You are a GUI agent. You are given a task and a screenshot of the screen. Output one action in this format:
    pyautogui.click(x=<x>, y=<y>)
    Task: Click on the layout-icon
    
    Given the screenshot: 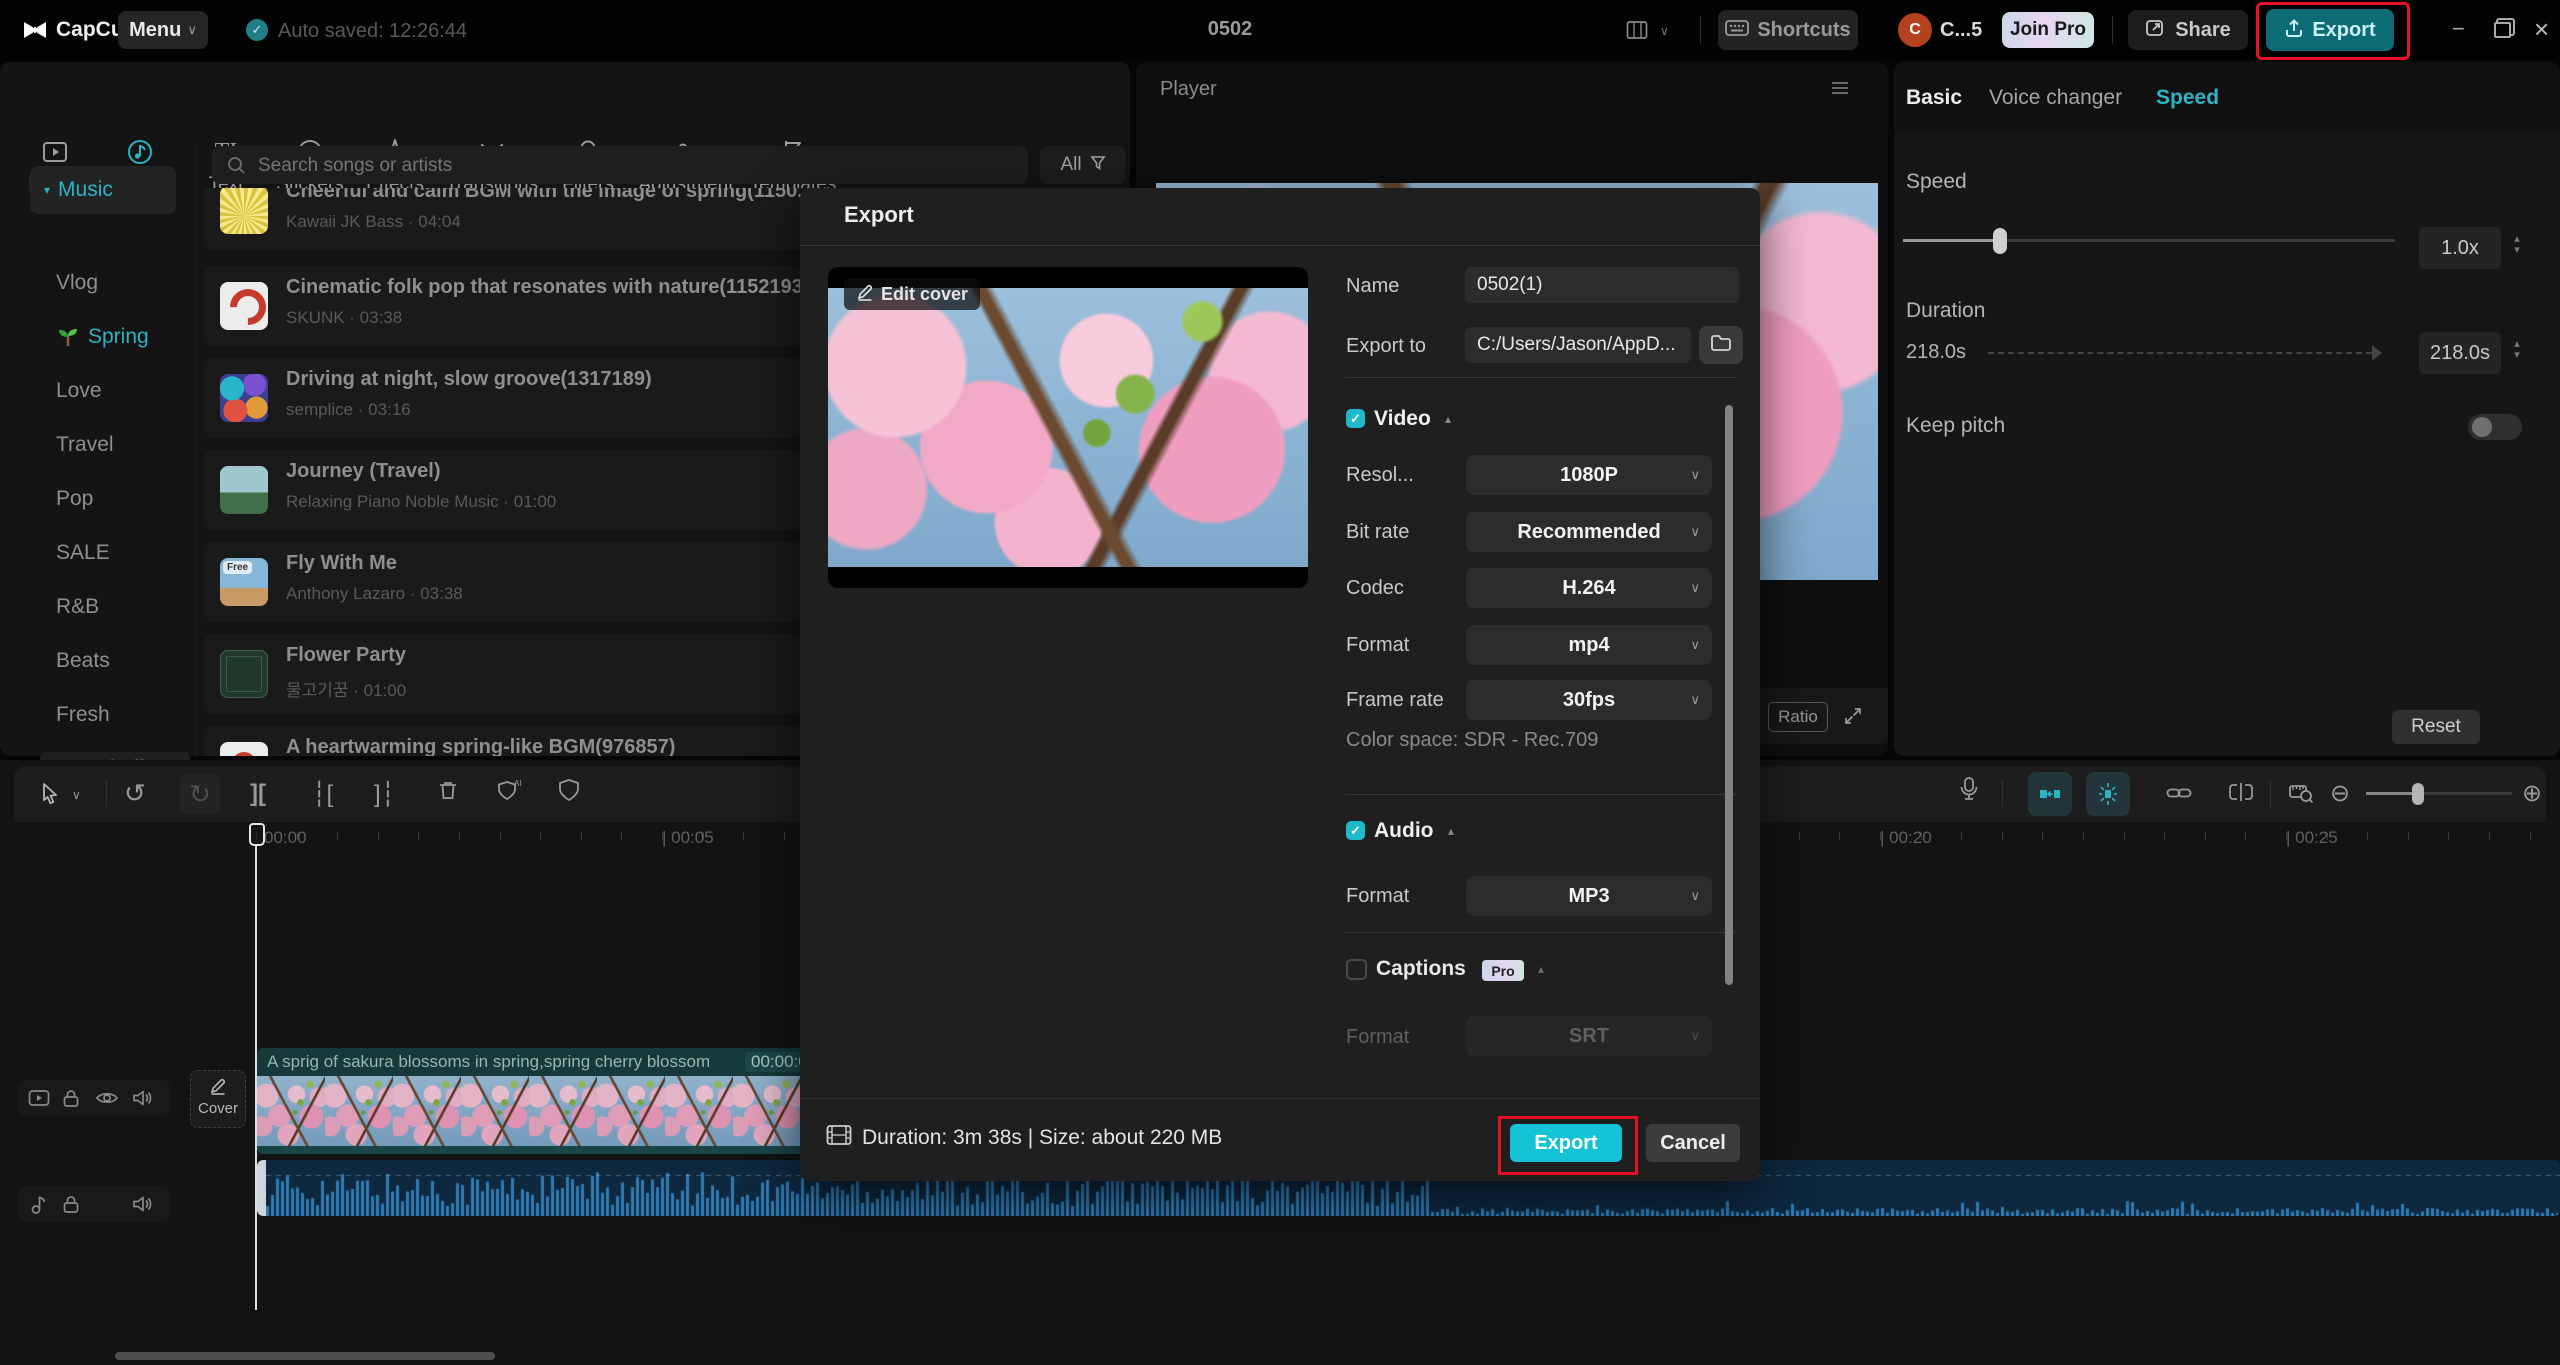 What is the action you would take?
    pyautogui.click(x=1637, y=32)
    